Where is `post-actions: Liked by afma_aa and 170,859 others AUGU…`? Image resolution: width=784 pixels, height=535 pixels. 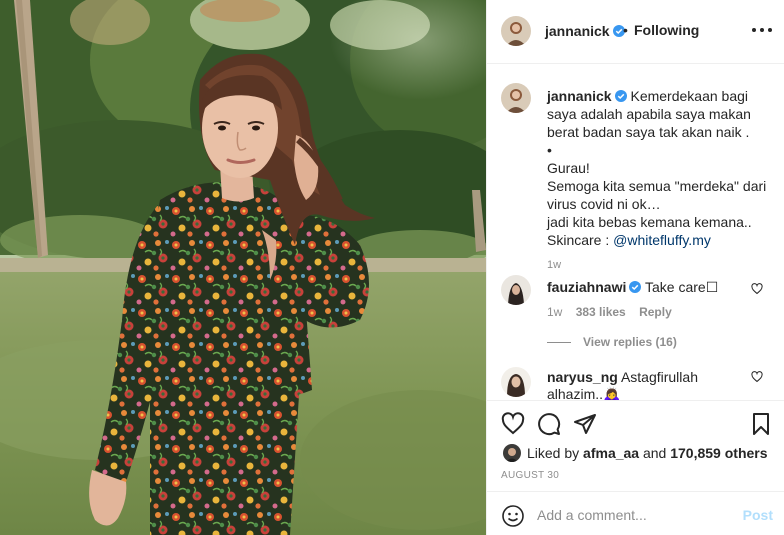 post-actions: Liked by afma_aa and 170,859 others AUGU… is located at coordinates (635, 467).